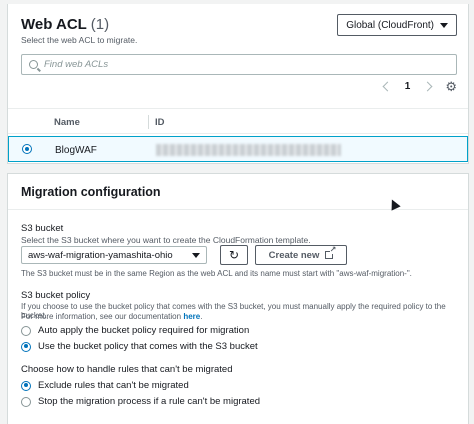 Image resolution: width=474 pixels, height=424 pixels. I want to click on column-divider, so click(148, 122).